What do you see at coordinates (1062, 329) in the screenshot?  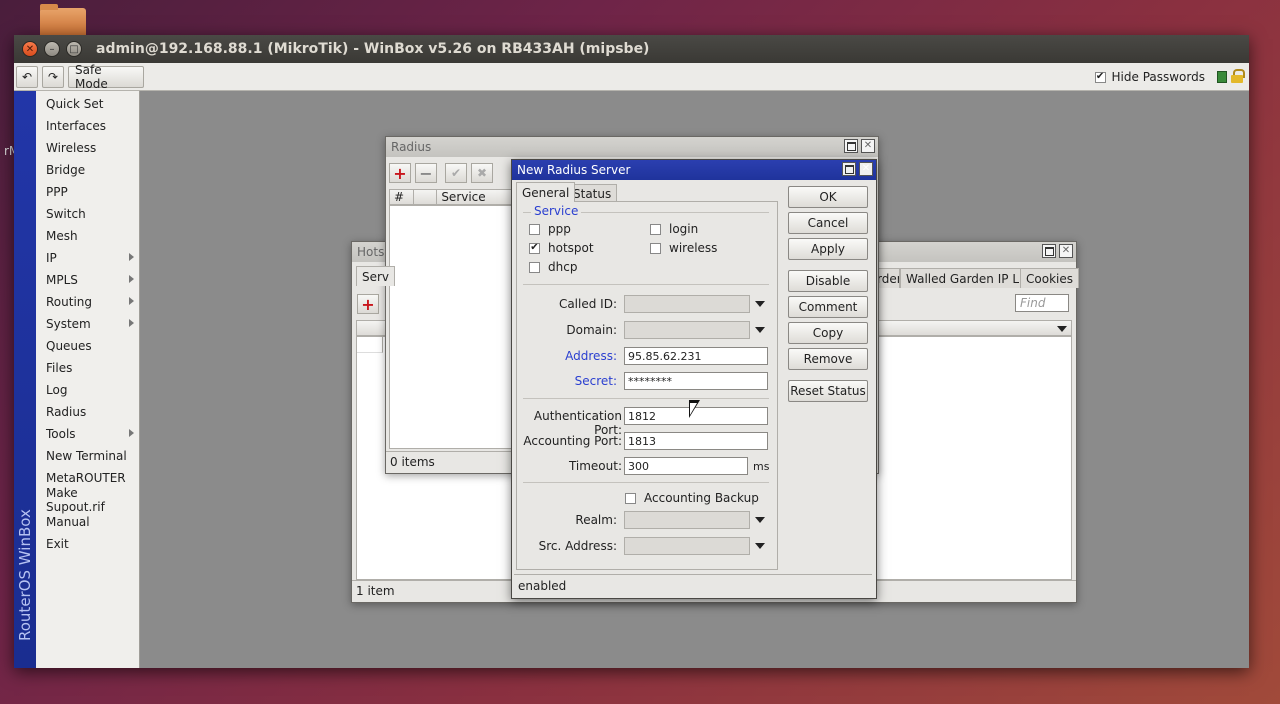 I see `column-dropdown-icon` at bounding box center [1062, 329].